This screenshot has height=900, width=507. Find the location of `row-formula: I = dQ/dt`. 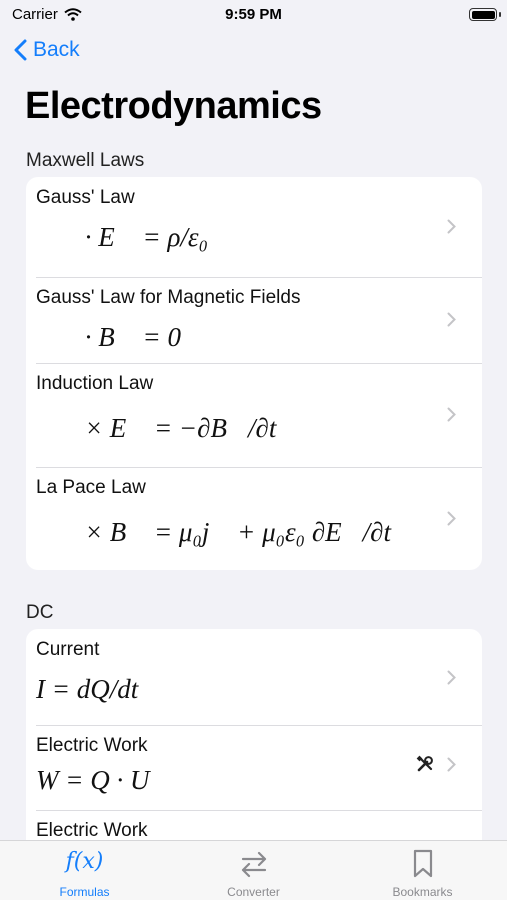

row-formula: I = dQ/dt is located at coordinates (87, 689).